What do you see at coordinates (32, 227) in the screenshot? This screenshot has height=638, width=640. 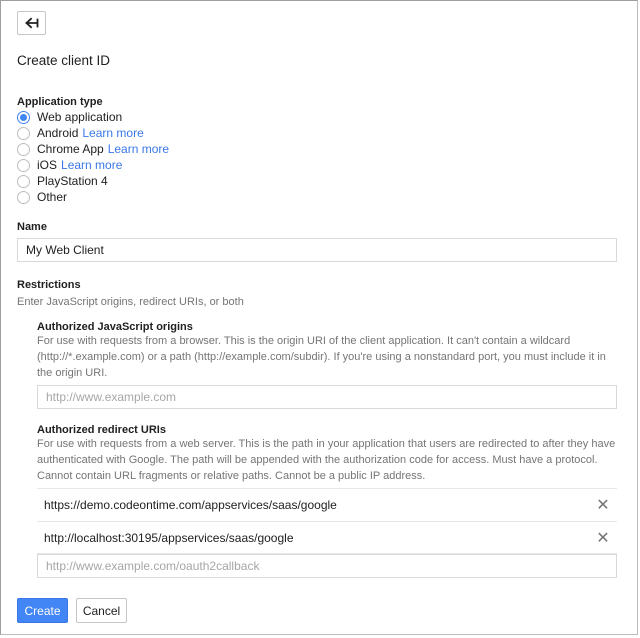 I see `name-label: Name` at bounding box center [32, 227].